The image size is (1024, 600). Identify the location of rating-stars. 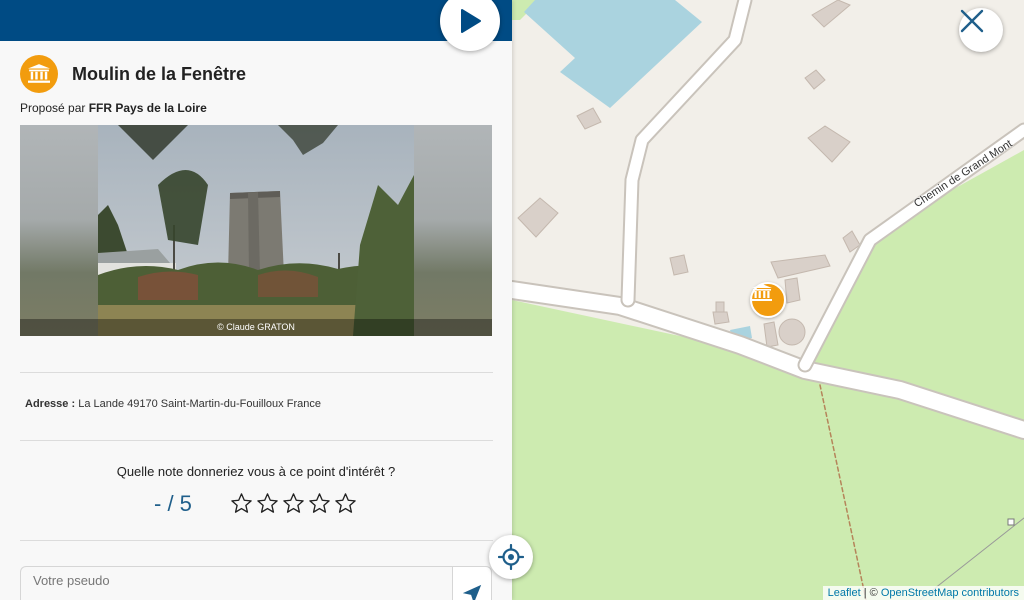
(293, 503).